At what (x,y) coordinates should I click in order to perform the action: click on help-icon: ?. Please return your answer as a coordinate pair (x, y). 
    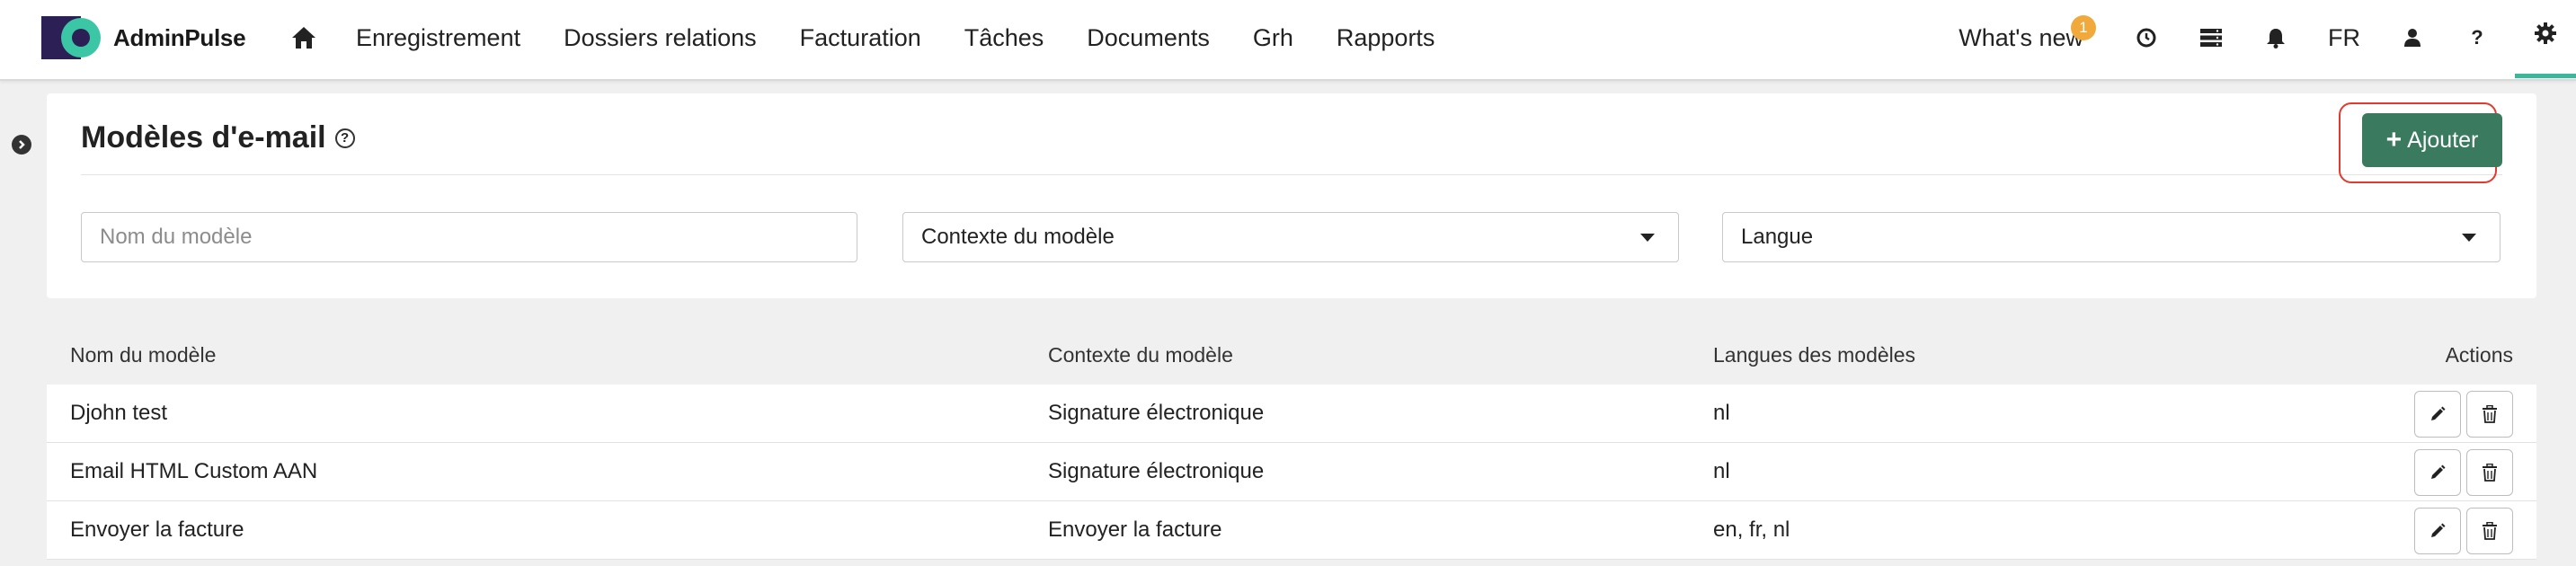
    Looking at the image, I should click on (2477, 38).